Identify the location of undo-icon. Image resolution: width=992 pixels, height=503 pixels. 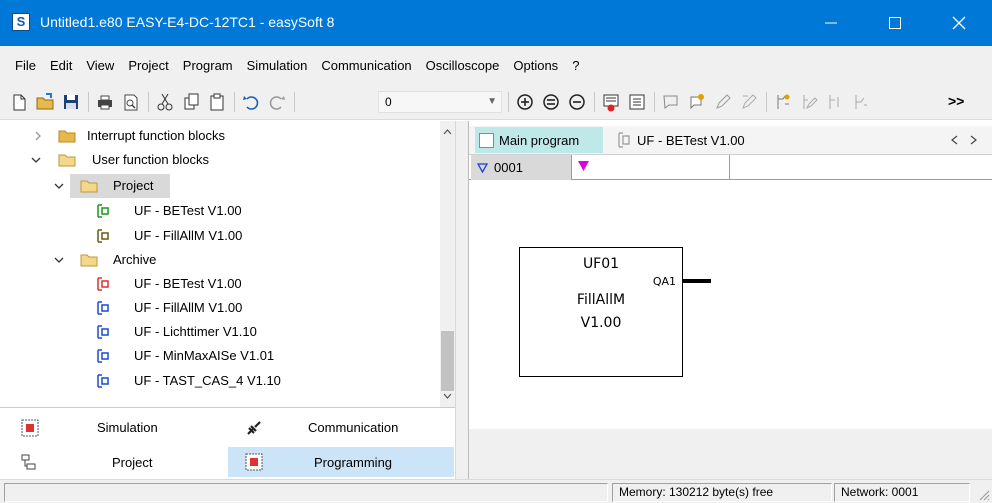
(251, 103).